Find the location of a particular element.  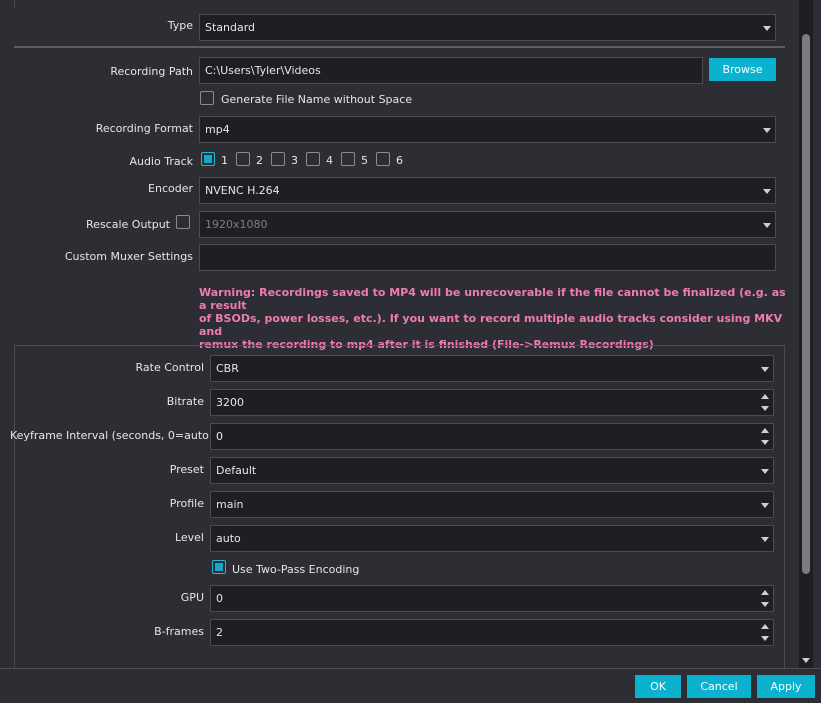

rate-control-label: Rate Control is located at coordinates (169, 367).